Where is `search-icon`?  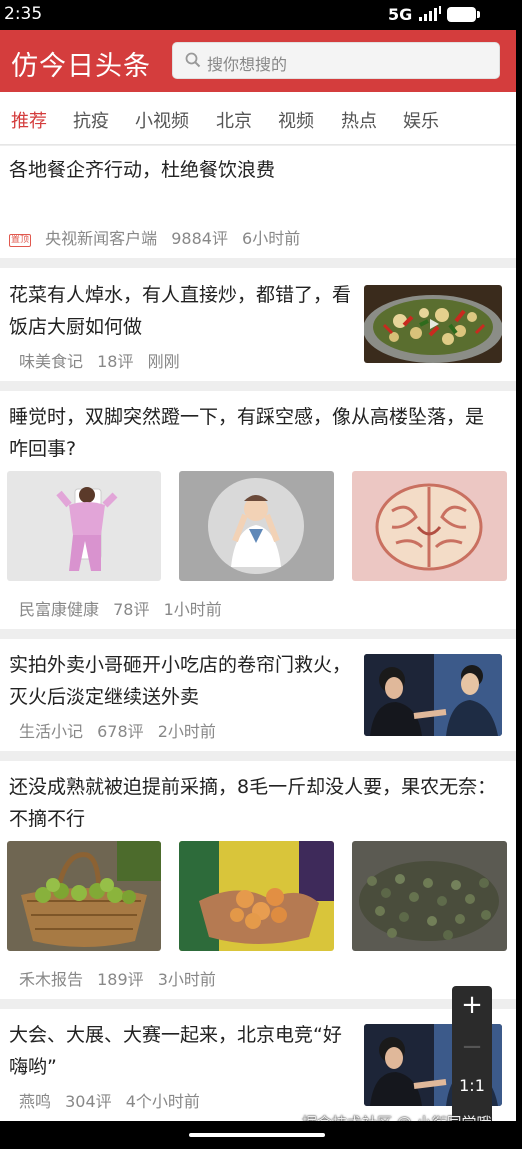
search-icon is located at coordinates (193, 60).